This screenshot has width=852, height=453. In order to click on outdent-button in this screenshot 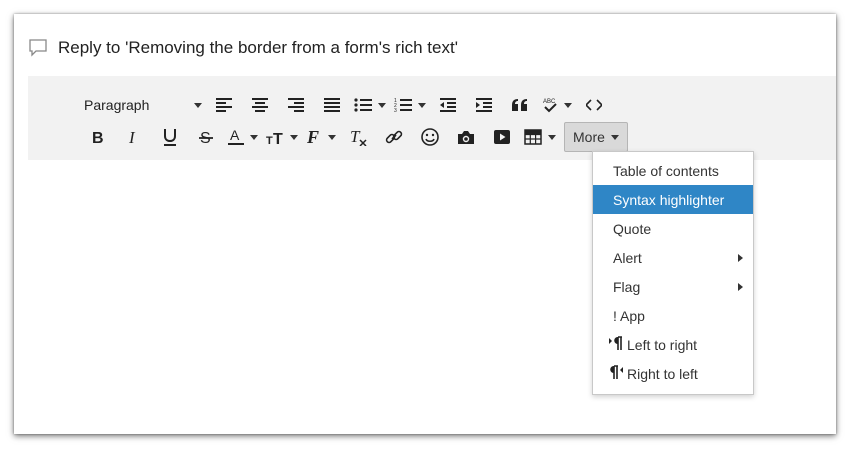, I will do `click(448, 105)`.